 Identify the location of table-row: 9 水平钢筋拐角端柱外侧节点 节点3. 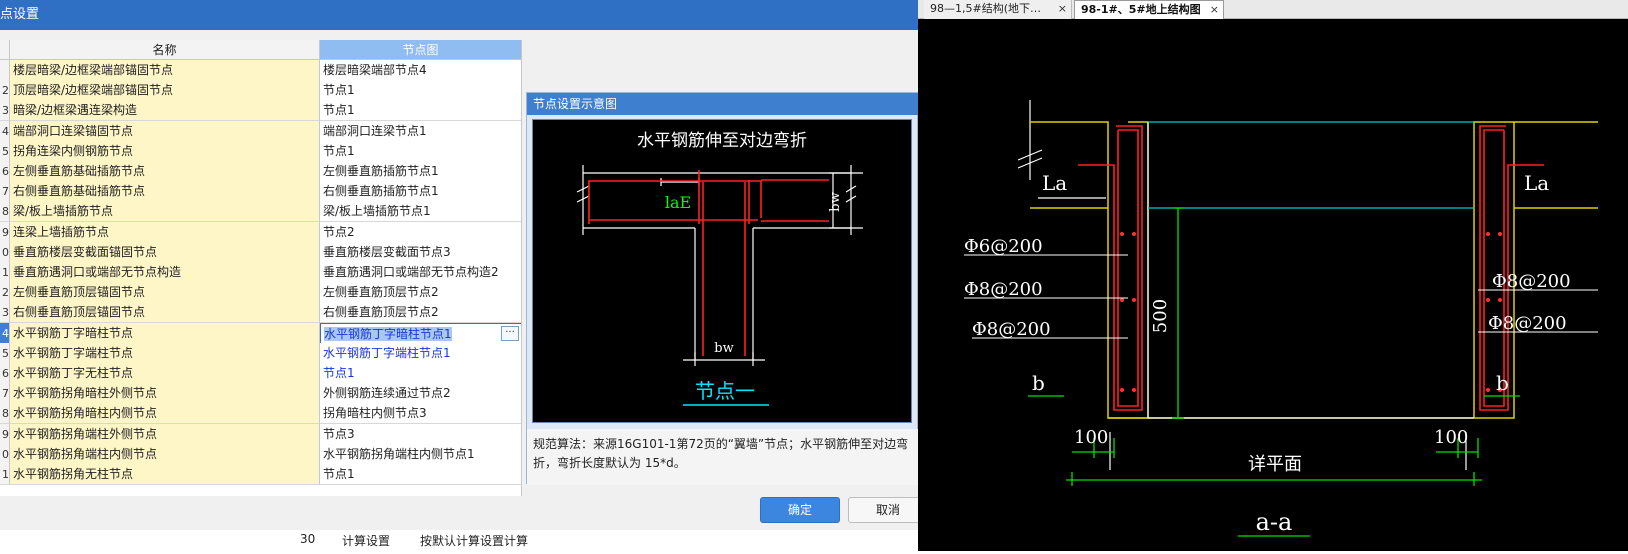
(260, 434).